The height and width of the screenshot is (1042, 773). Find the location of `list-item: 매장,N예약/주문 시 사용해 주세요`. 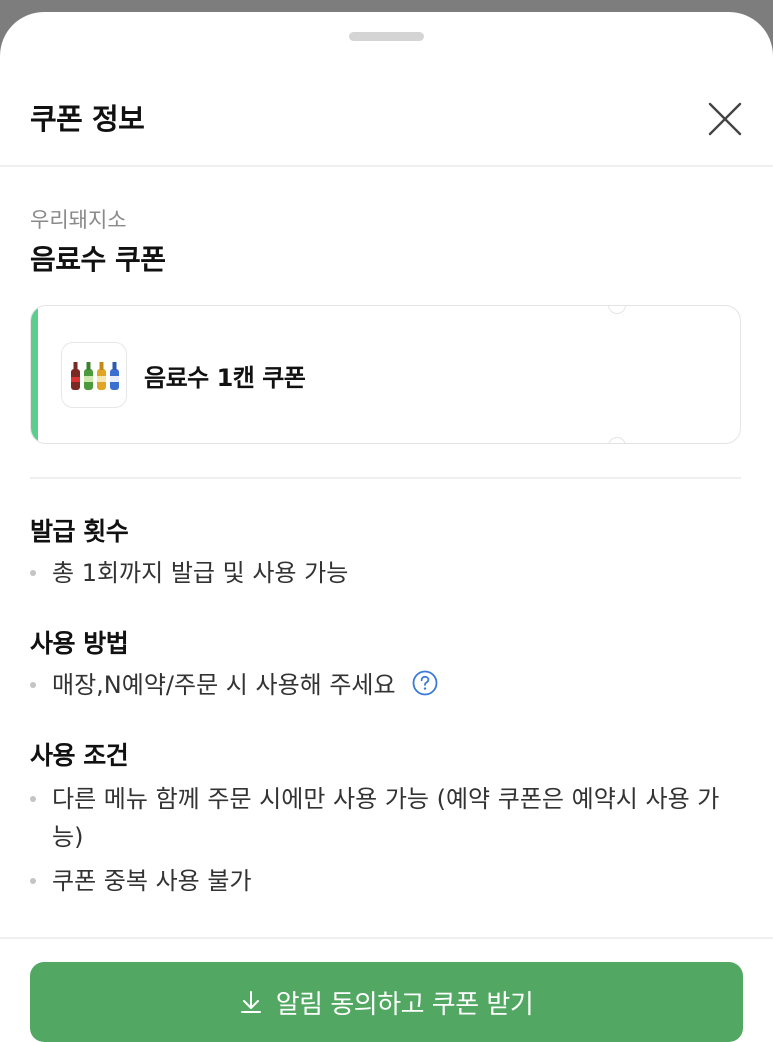

list-item: 매장,N예약/주문 시 사용해 주세요 is located at coordinates (380, 685).